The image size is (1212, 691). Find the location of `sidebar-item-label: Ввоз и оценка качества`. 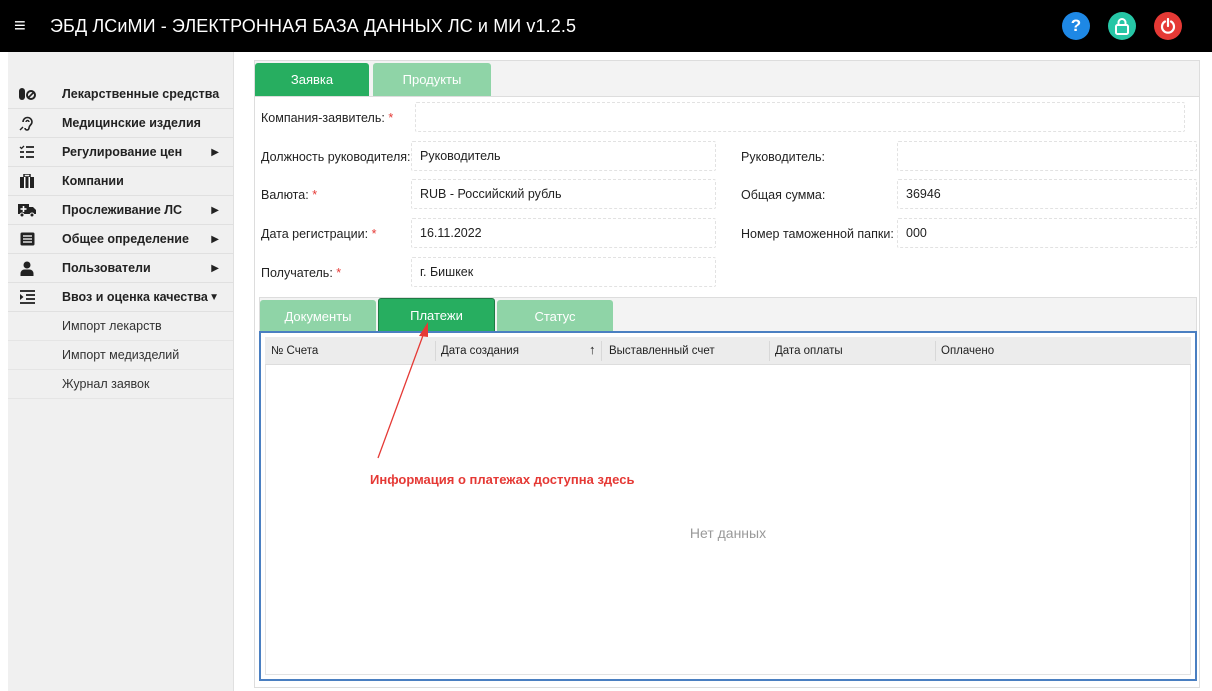

sidebar-item-label: Ввоз и оценка качества is located at coordinates (135, 297).